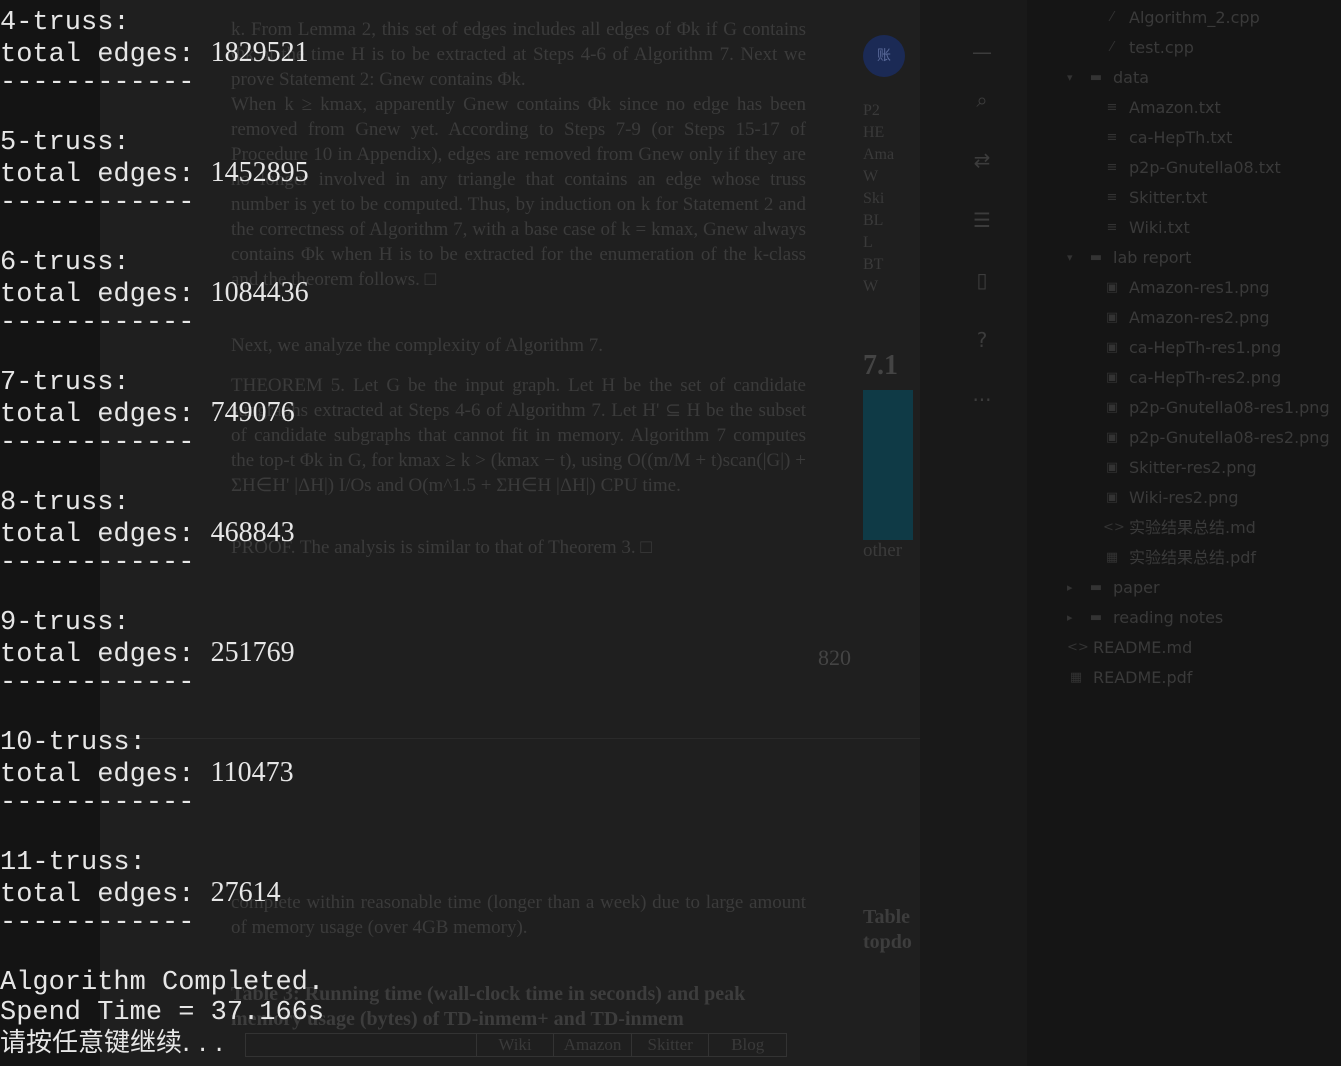 The height and width of the screenshot is (1066, 1341). What do you see at coordinates (1108, 78) in the screenshot?
I see `explorer-folder: ▾ ▬ data` at bounding box center [1108, 78].